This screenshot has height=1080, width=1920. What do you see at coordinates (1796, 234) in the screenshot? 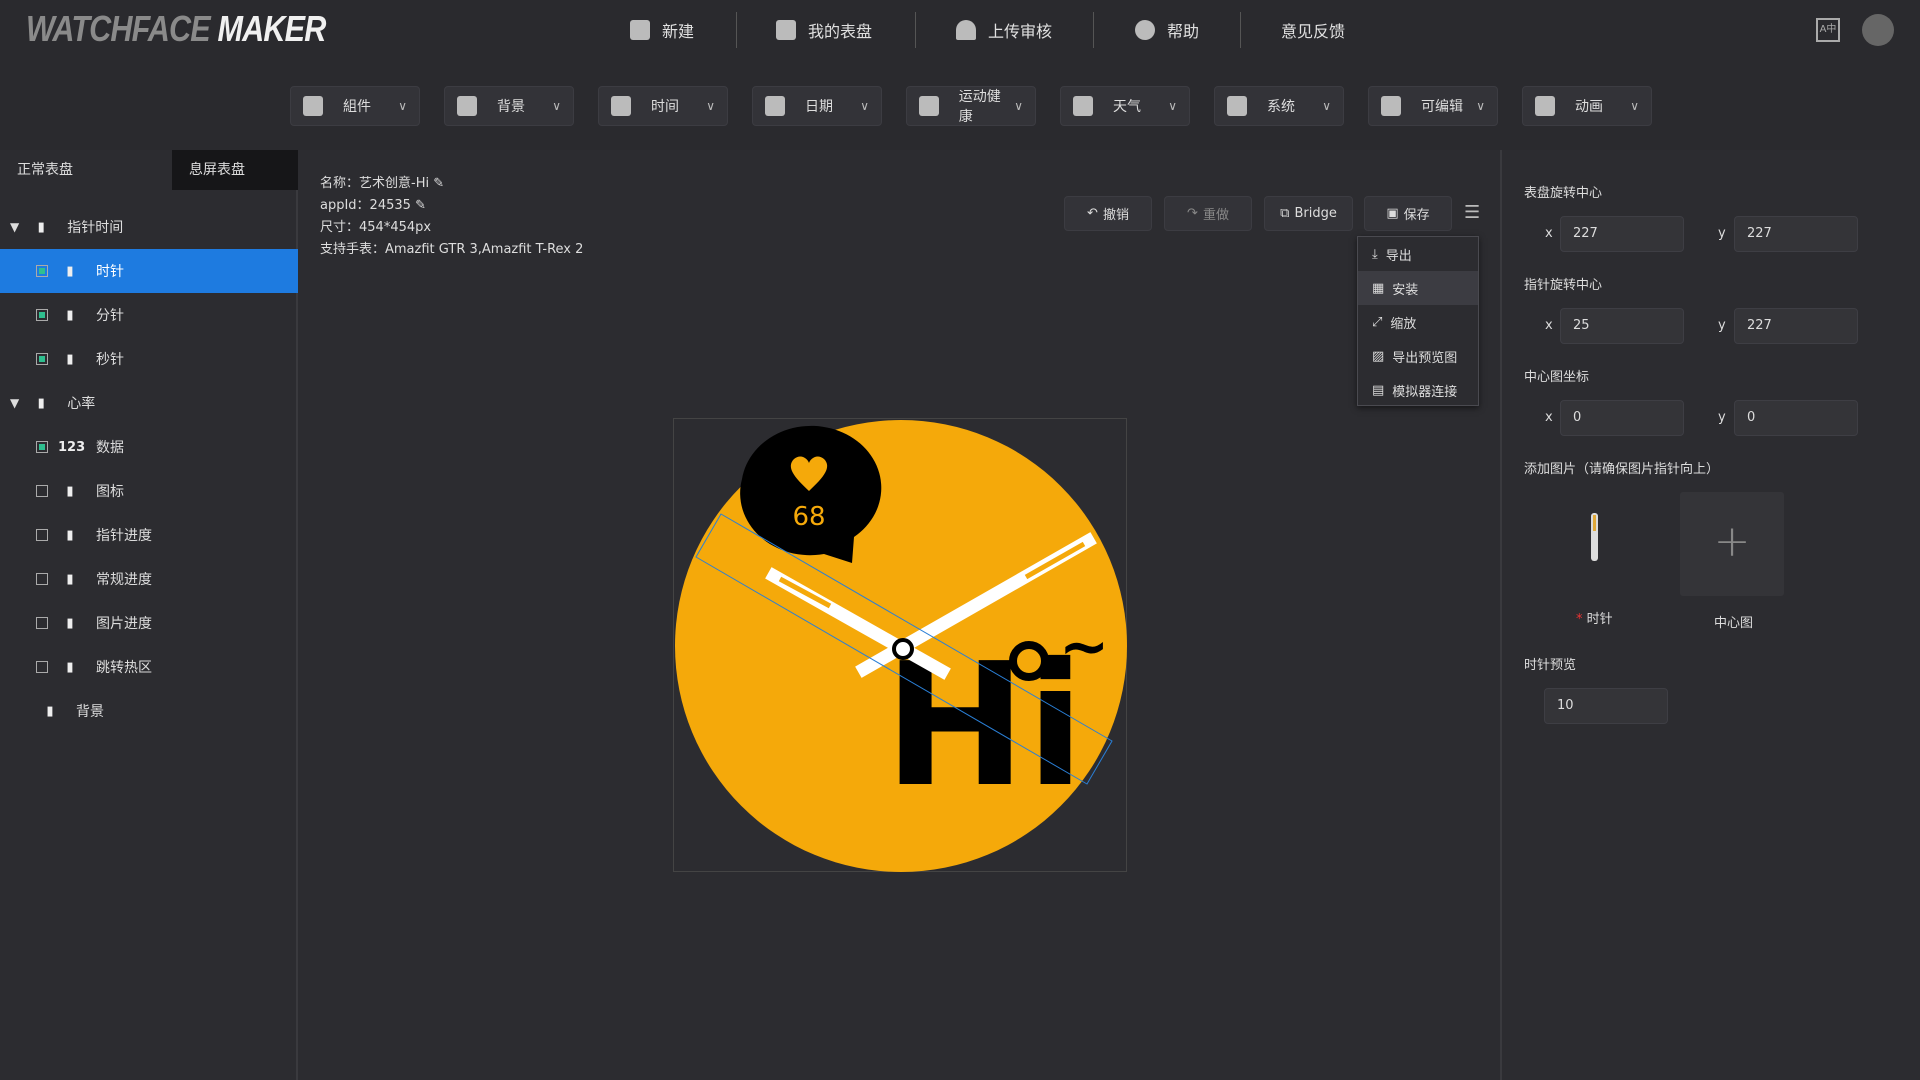
I see `dial-center-y-input: 227` at bounding box center [1796, 234].